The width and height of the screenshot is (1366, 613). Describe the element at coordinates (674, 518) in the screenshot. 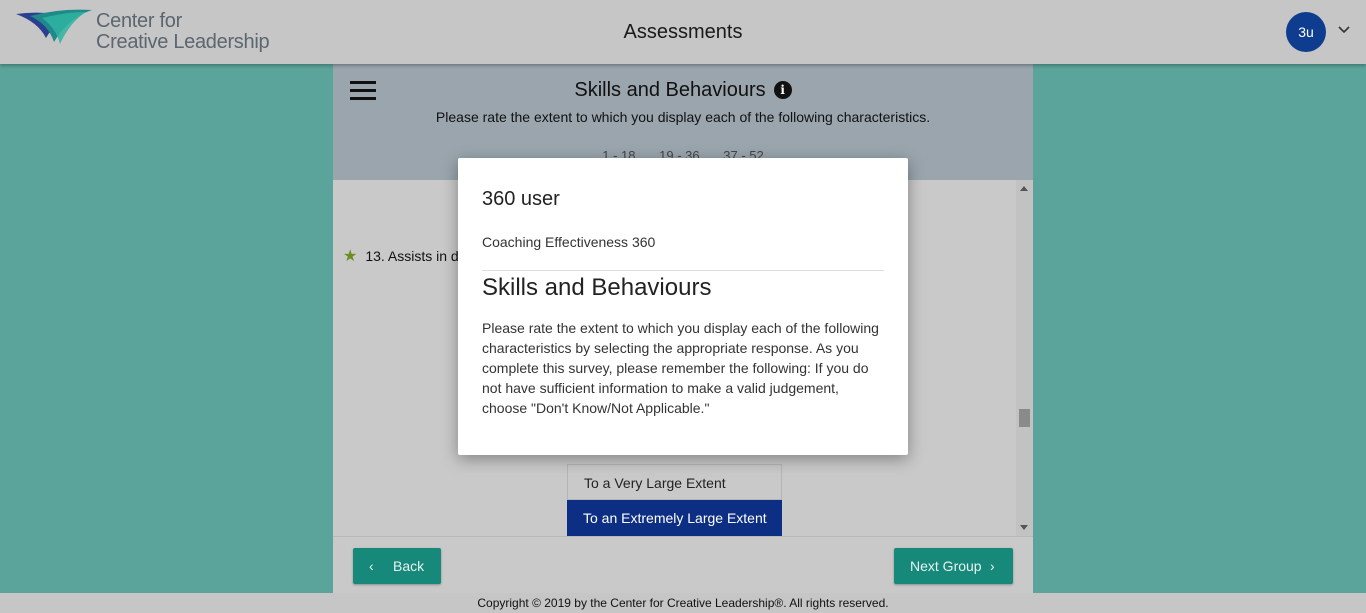

I see `option-extremely-large-extent: To an Extremely Large Extent` at that location.